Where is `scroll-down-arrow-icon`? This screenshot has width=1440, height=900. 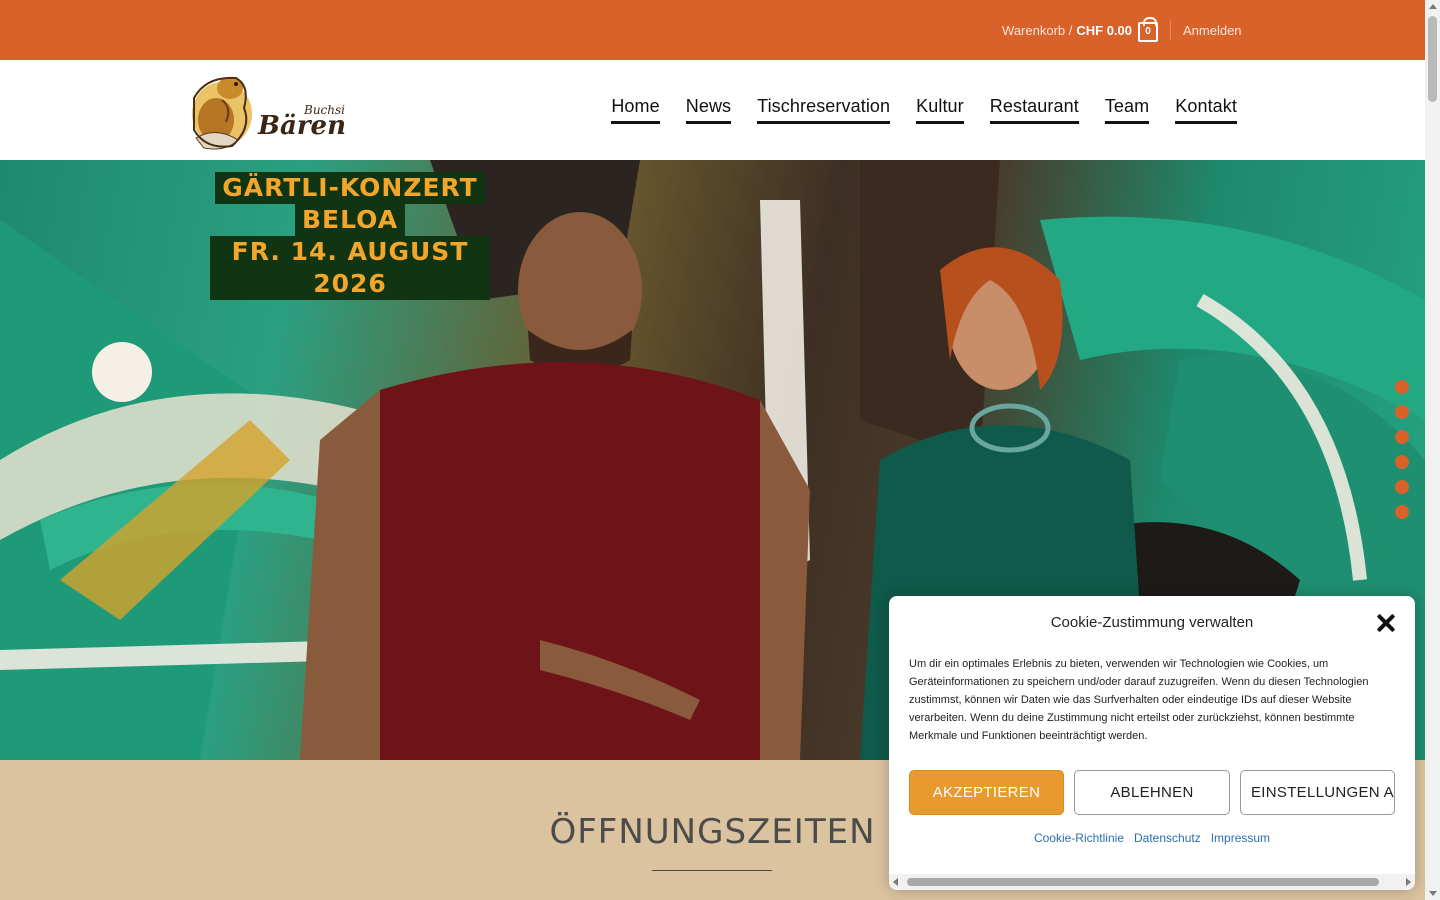 scroll-down-arrow-icon is located at coordinates (1433, 893).